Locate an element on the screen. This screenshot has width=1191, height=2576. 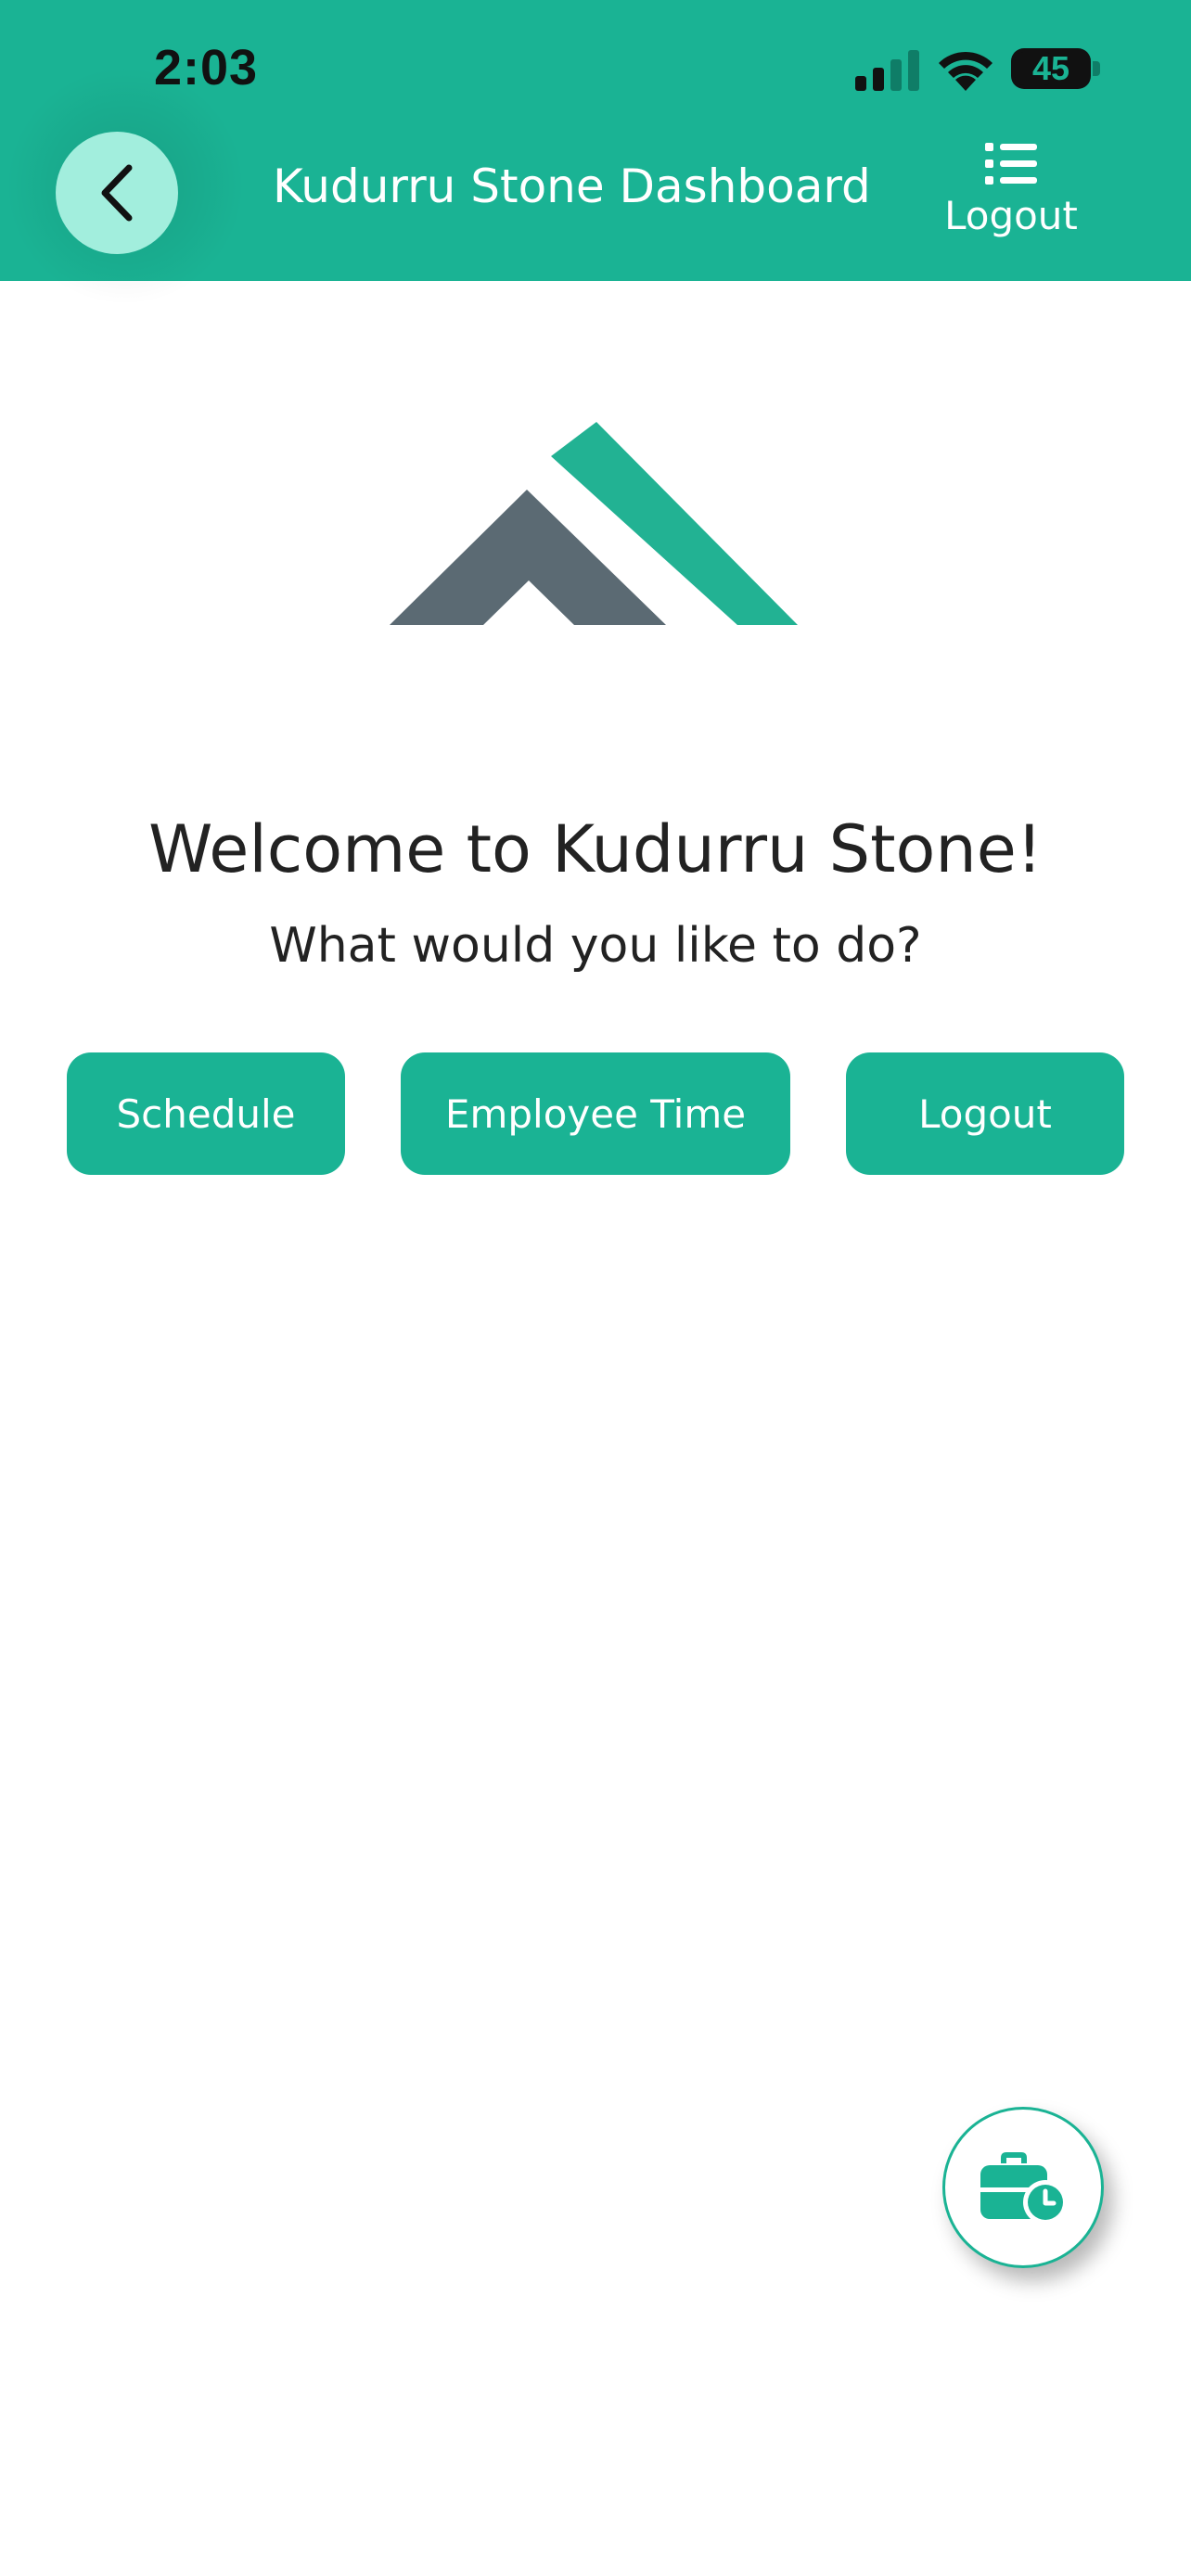
wifi-icon is located at coordinates (966, 71).